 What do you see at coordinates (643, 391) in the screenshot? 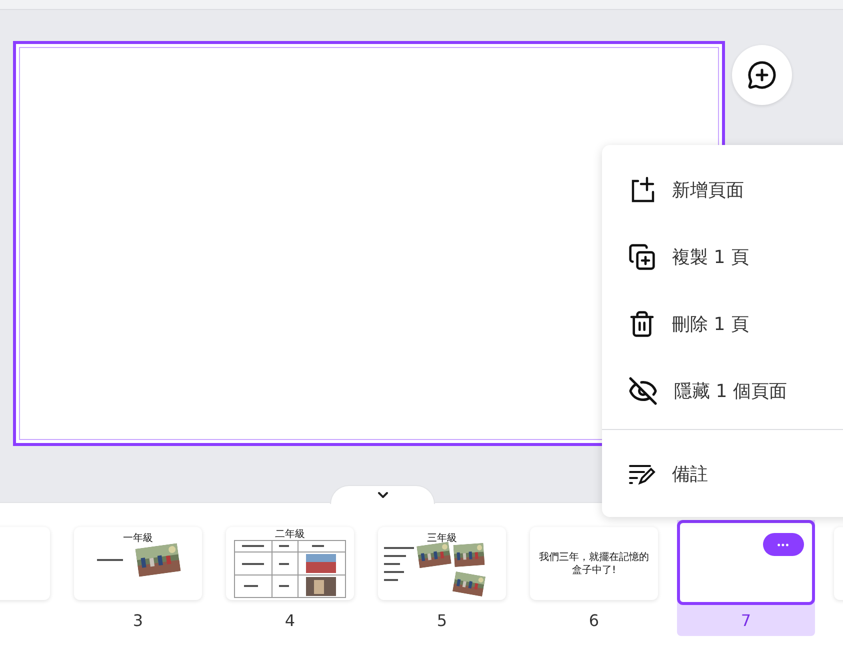
I see `eye-off-icon` at bounding box center [643, 391].